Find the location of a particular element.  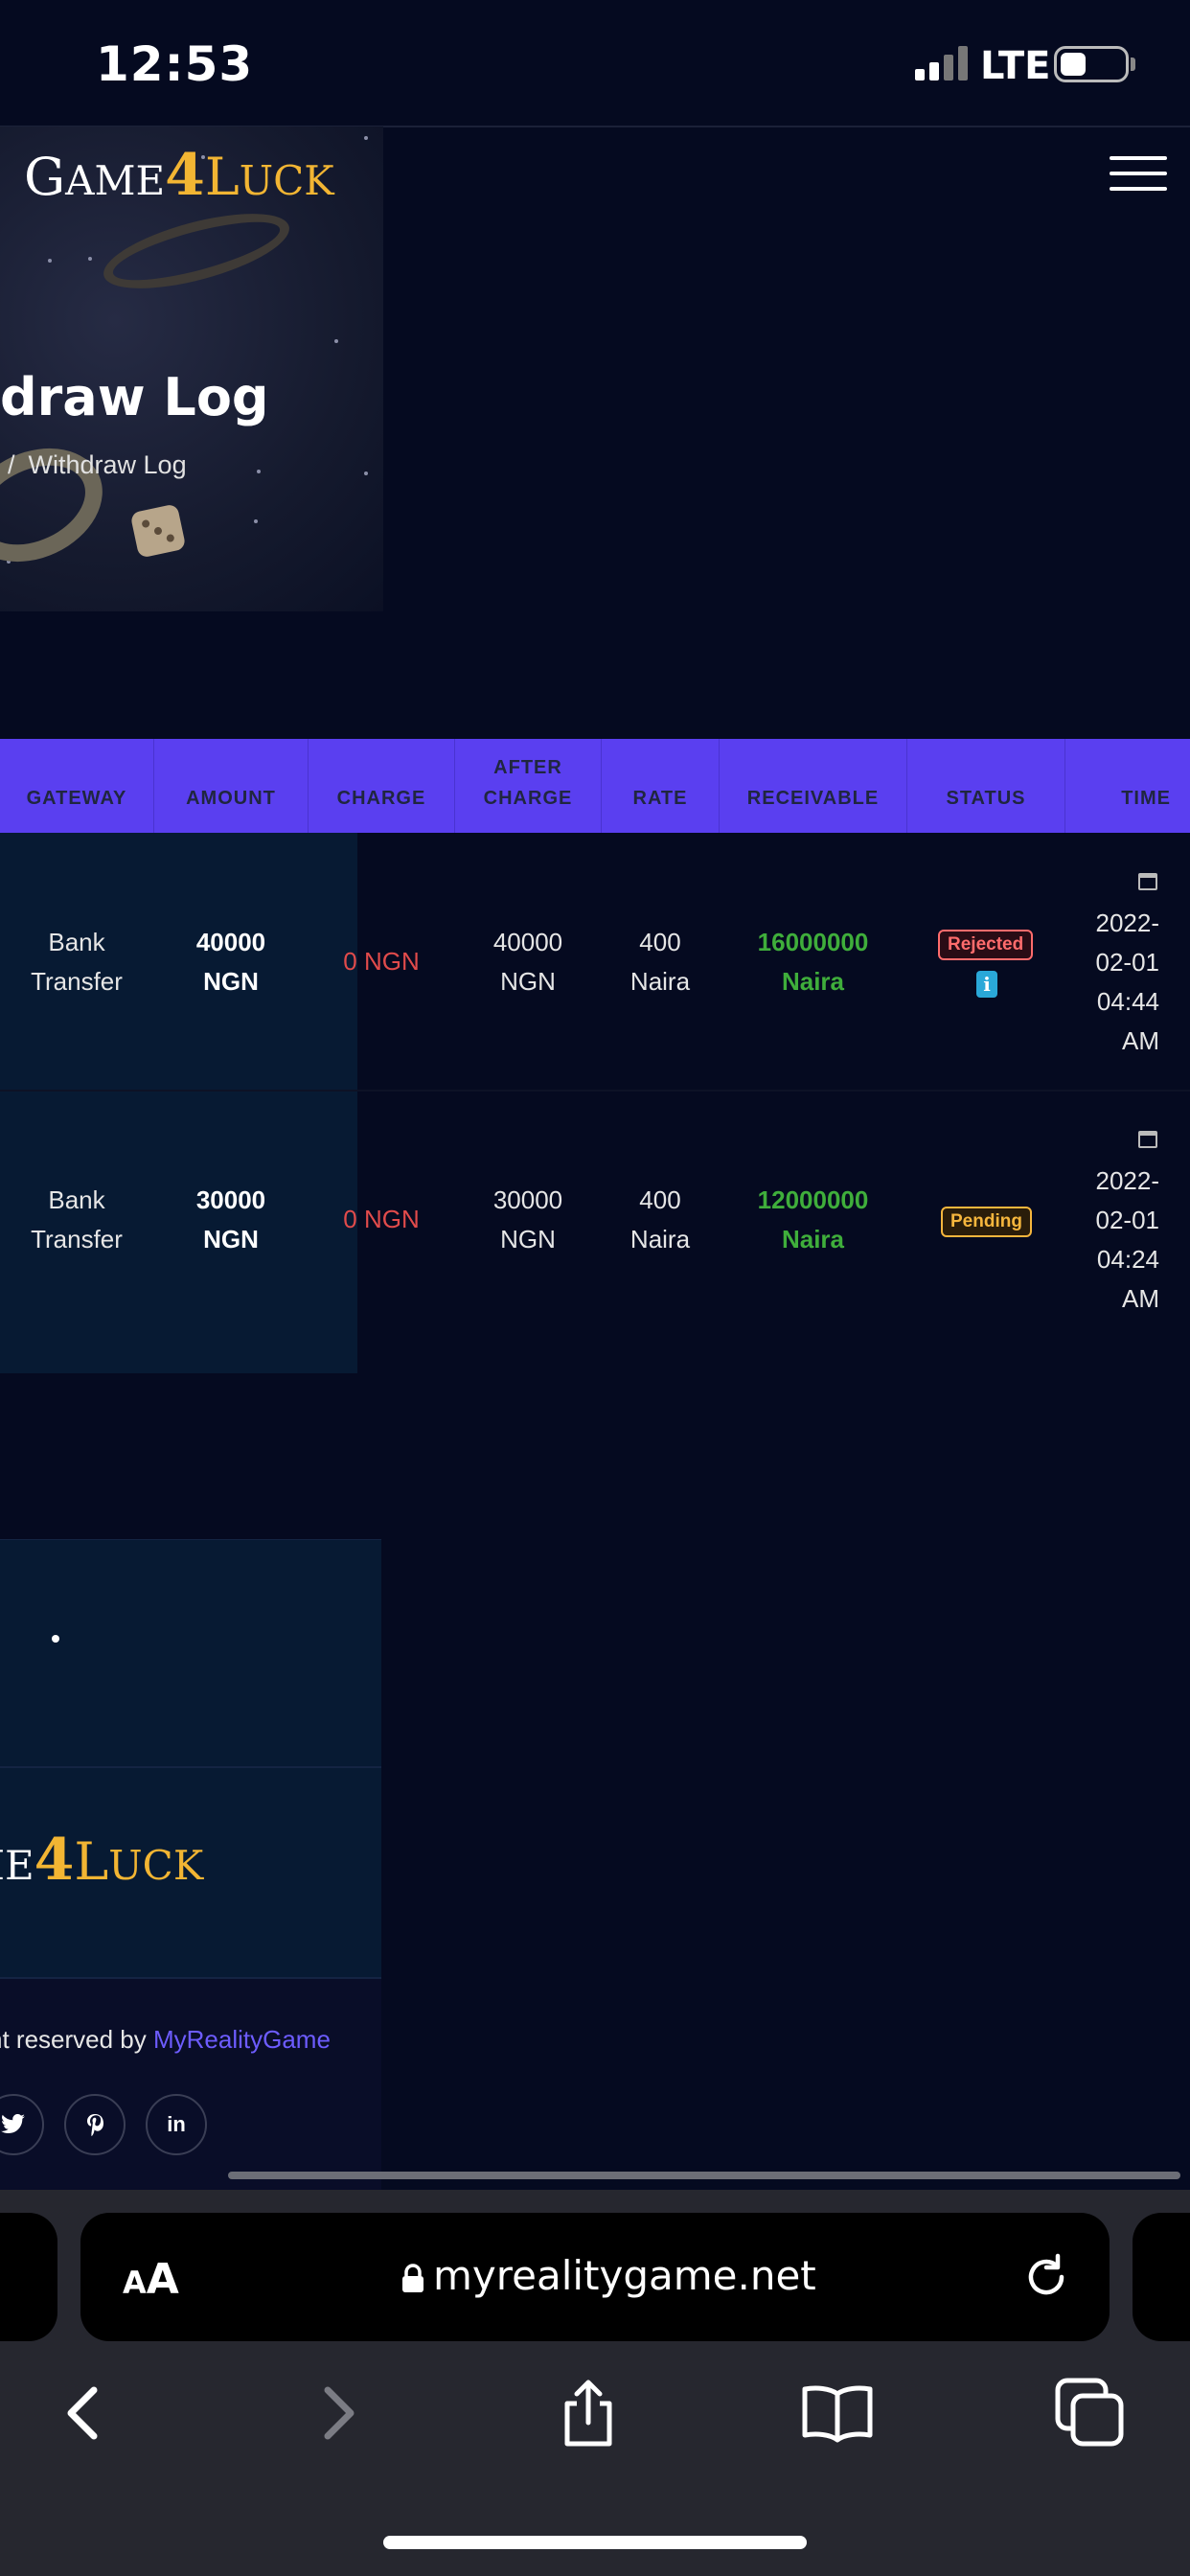

horizontal-scrollbar is located at coordinates (704, 2175).